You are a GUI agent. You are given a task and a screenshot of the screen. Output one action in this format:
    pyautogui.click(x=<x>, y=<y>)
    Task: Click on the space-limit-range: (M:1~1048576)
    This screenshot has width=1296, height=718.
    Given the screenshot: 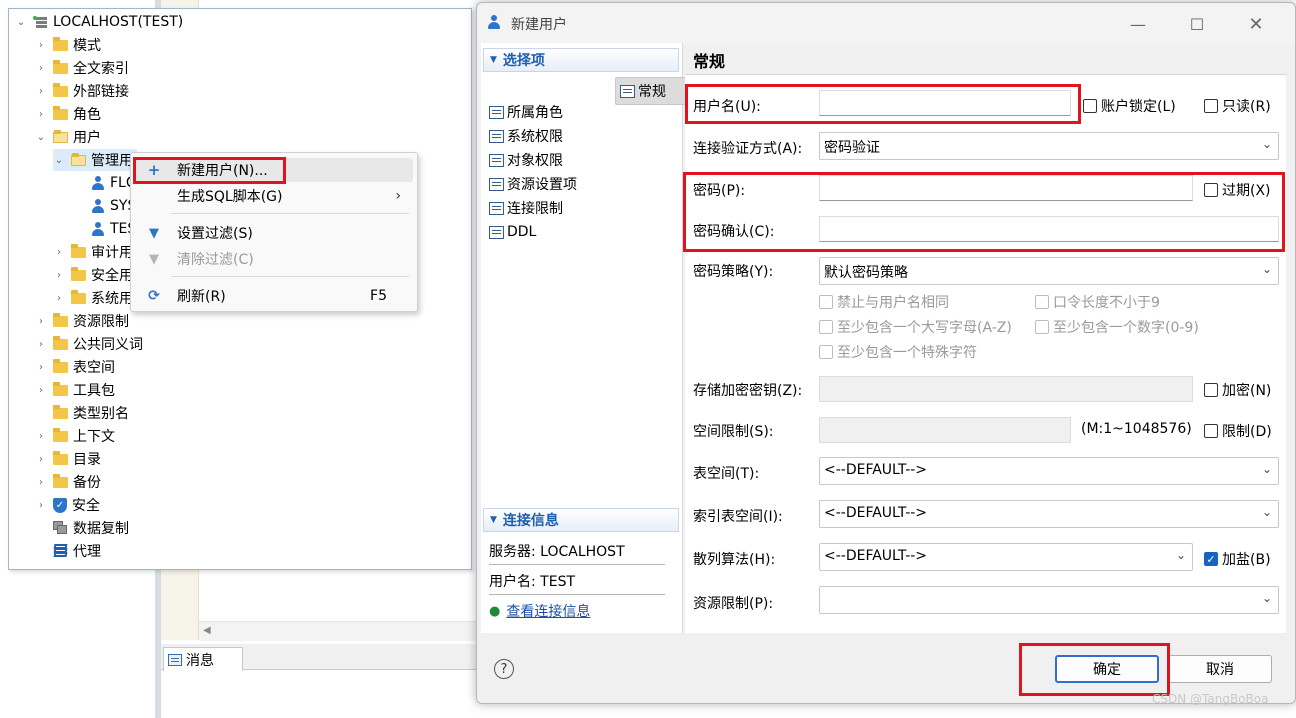 What is the action you would take?
    pyautogui.click(x=1136, y=429)
    